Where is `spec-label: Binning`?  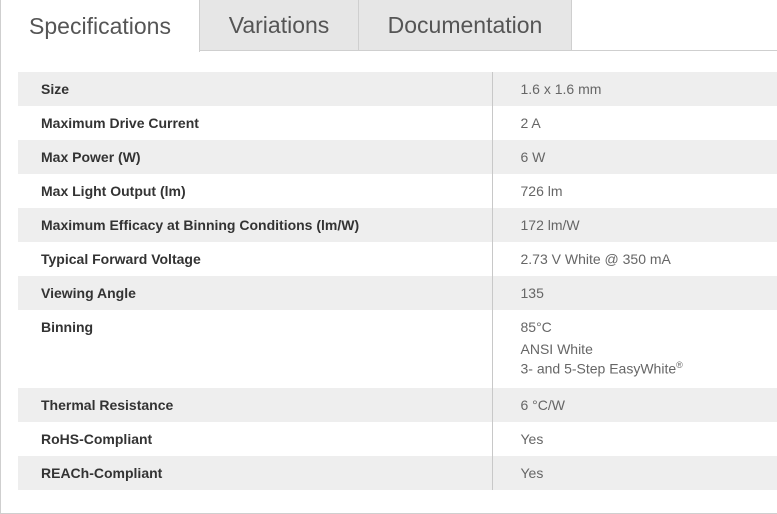 spec-label: Binning is located at coordinates (255, 349).